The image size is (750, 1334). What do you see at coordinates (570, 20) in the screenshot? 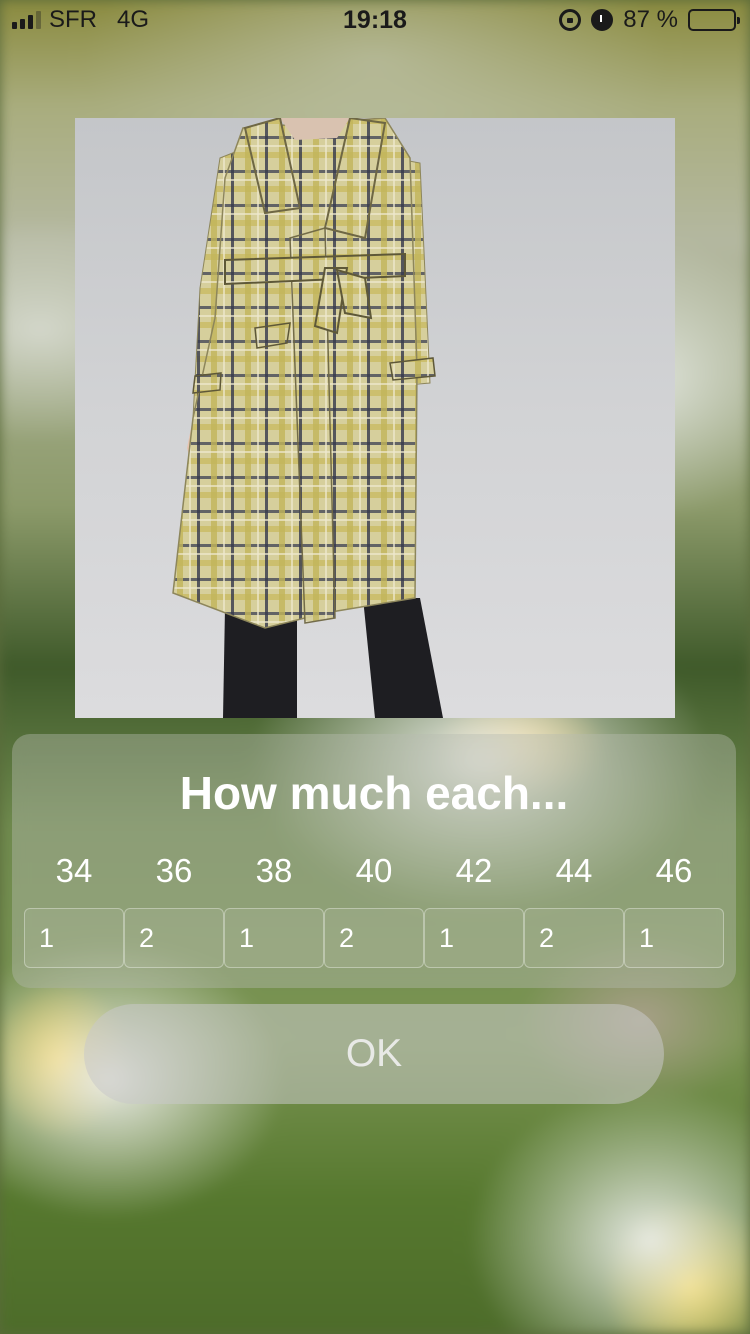
I see `orientation-lock-icon` at bounding box center [570, 20].